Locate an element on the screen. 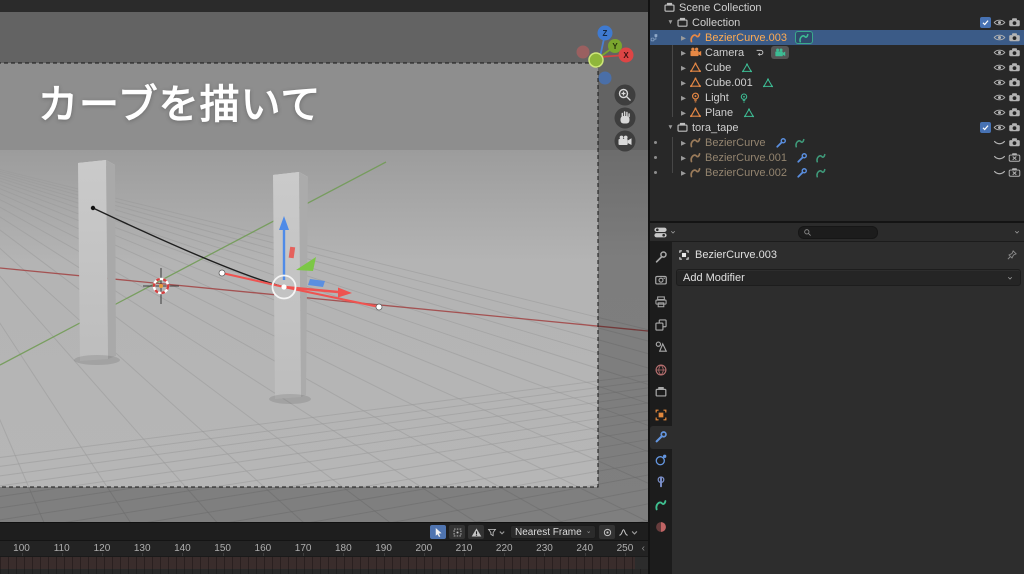 This screenshot has width=1024, height=574. outliner-row: ▶ Cube.001 is located at coordinates (837, 82).